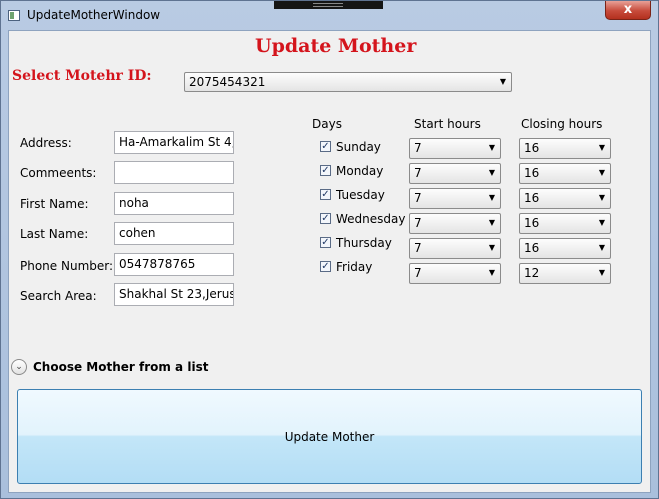  Describe the element at coordinates (371, 219) in the screenshot. I see `day-label-wednesday: Wednesday` at that location.